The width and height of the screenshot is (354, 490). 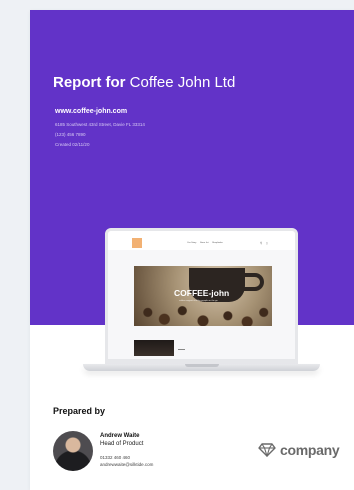 I want to click on mockup-banner-subtitle: coffee magnet stuff for people on the go, so click(x=198, y=301).